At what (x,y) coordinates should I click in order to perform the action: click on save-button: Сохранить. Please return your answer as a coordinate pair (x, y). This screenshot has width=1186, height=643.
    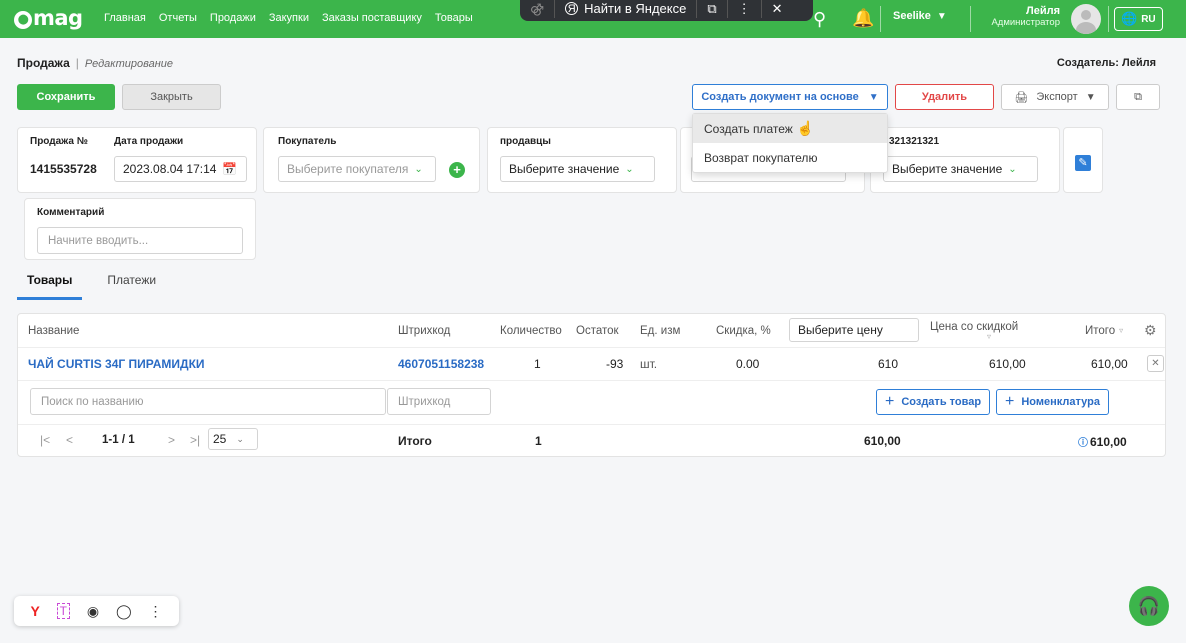
    Looking at the image, I should click on (66, 97).